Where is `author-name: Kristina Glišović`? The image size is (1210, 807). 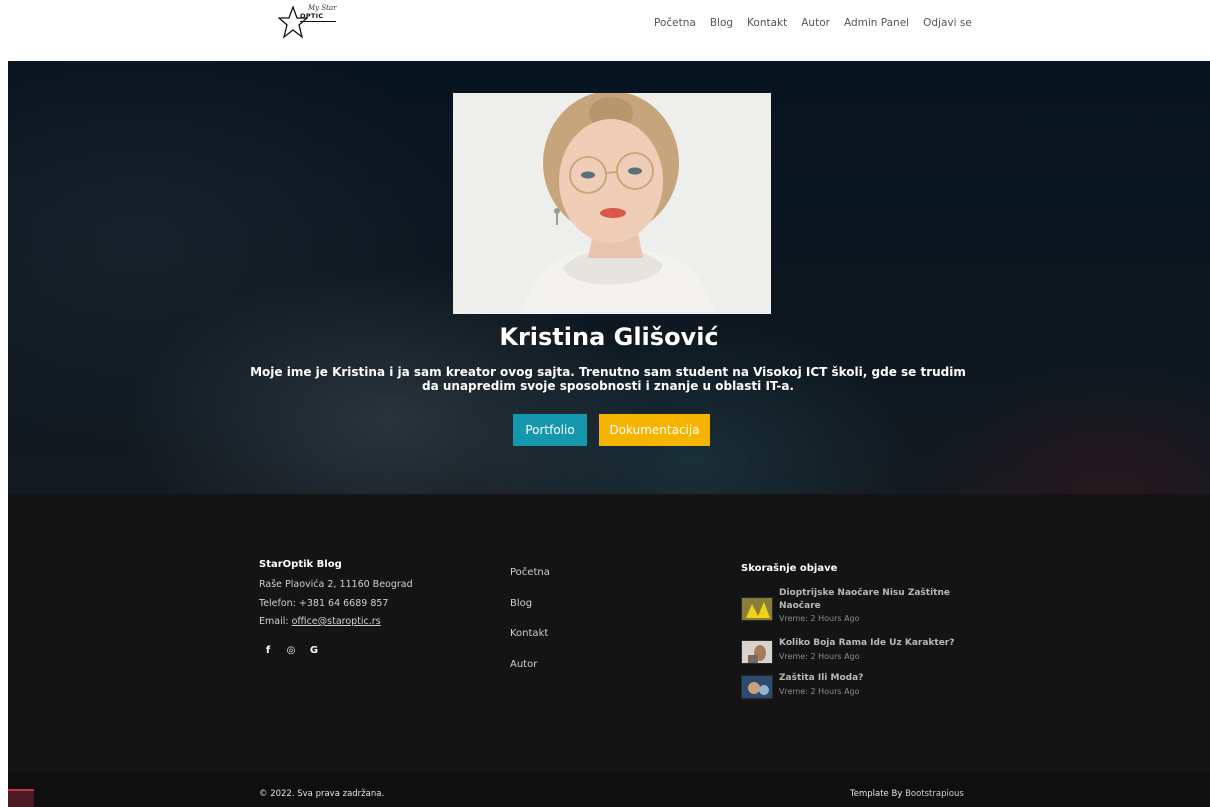 author-name: Kristina Glišović is located at coordinates (609, 337).